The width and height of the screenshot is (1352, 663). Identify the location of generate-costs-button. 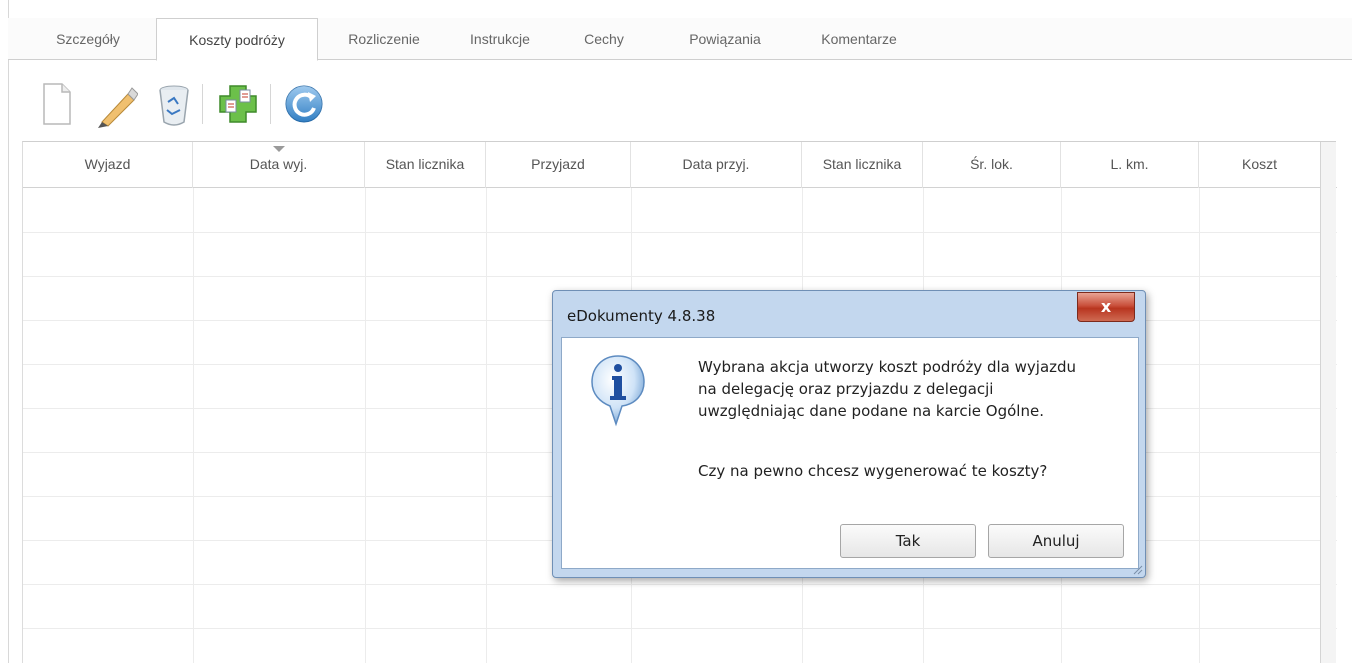
(238, 105).